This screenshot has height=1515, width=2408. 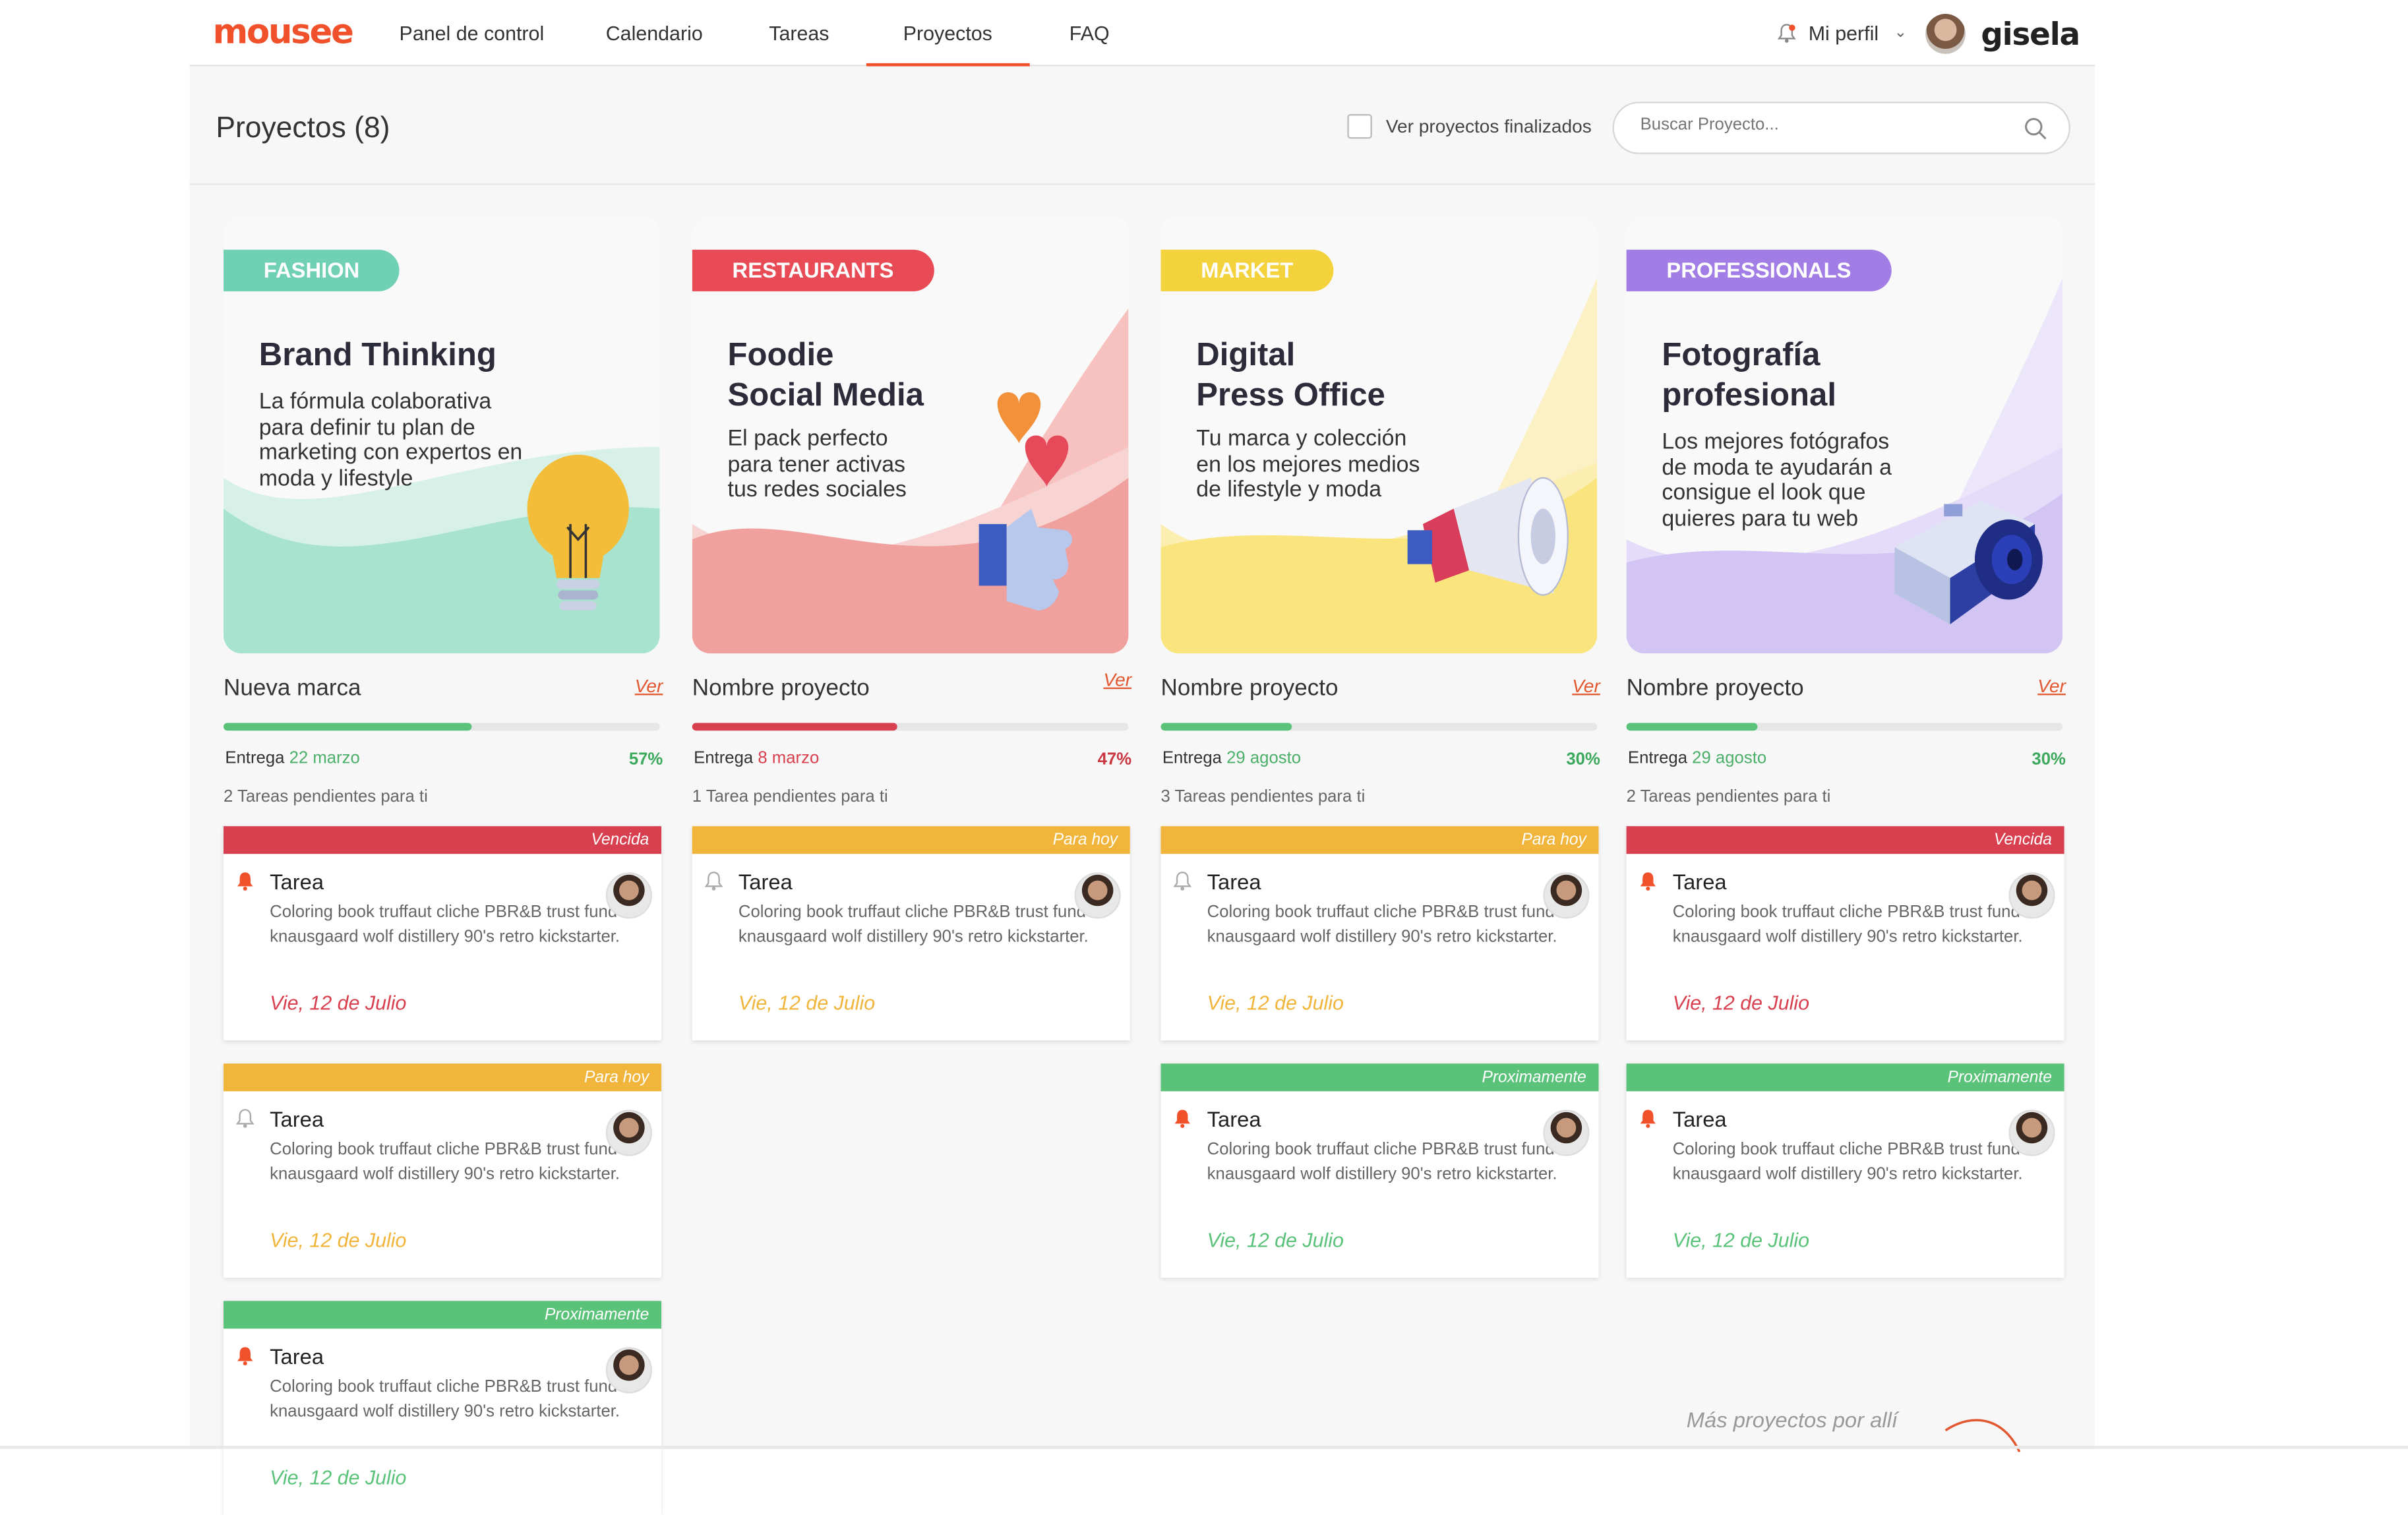 I want to click on card-title: Fotografía profesional, so click(x=1749, y=375).